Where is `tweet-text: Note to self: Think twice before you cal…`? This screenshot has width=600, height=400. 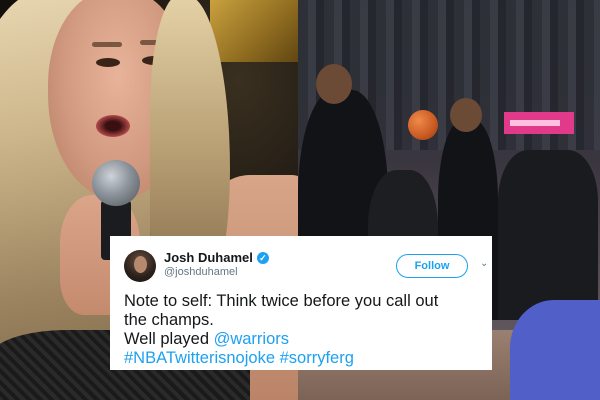
tweet-text: Note to self: Think twice before you cal… is located at coordinates (301, 330).